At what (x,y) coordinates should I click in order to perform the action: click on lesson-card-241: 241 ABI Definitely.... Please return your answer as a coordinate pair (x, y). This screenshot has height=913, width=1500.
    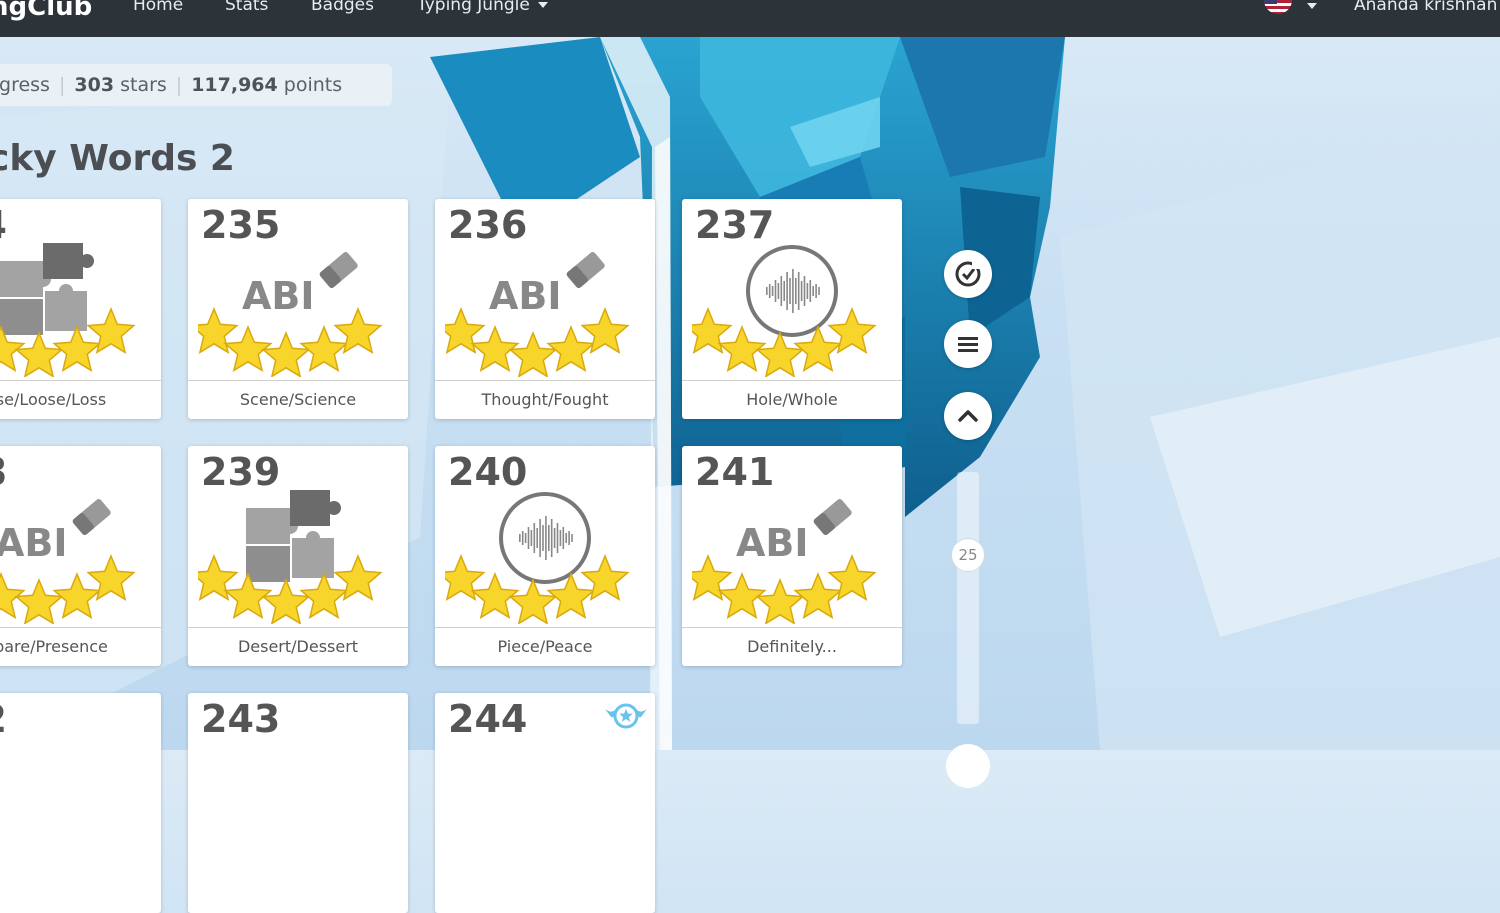
    Looking at the image, I should click on (792, 556).